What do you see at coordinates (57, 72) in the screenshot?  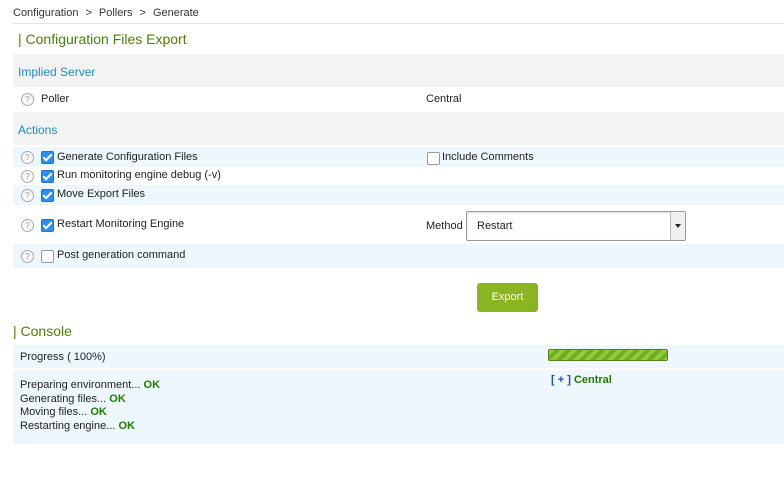 I see `implied-server-title: Implied Server` at bounding box center [57, 72].